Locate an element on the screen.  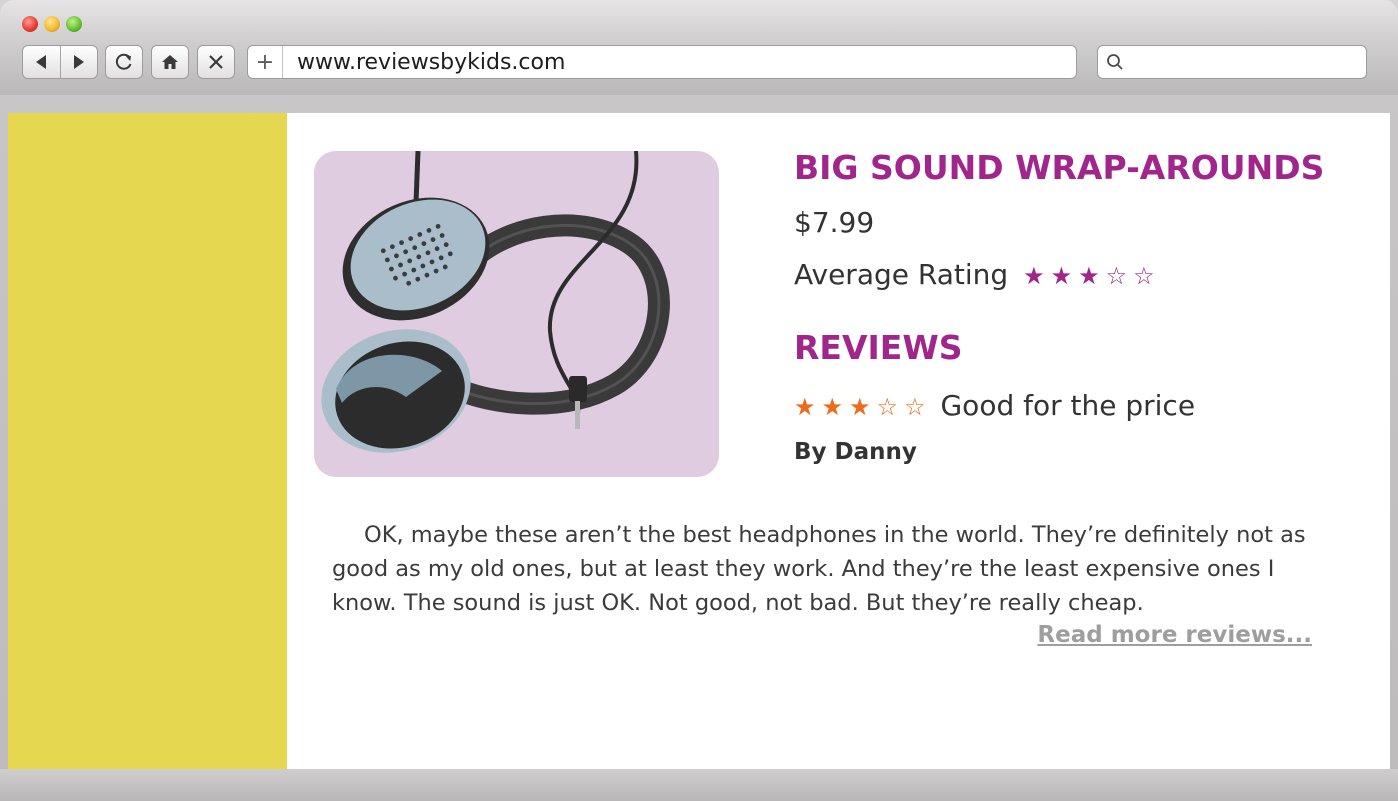
product-image is located at coordinates (516, 314).